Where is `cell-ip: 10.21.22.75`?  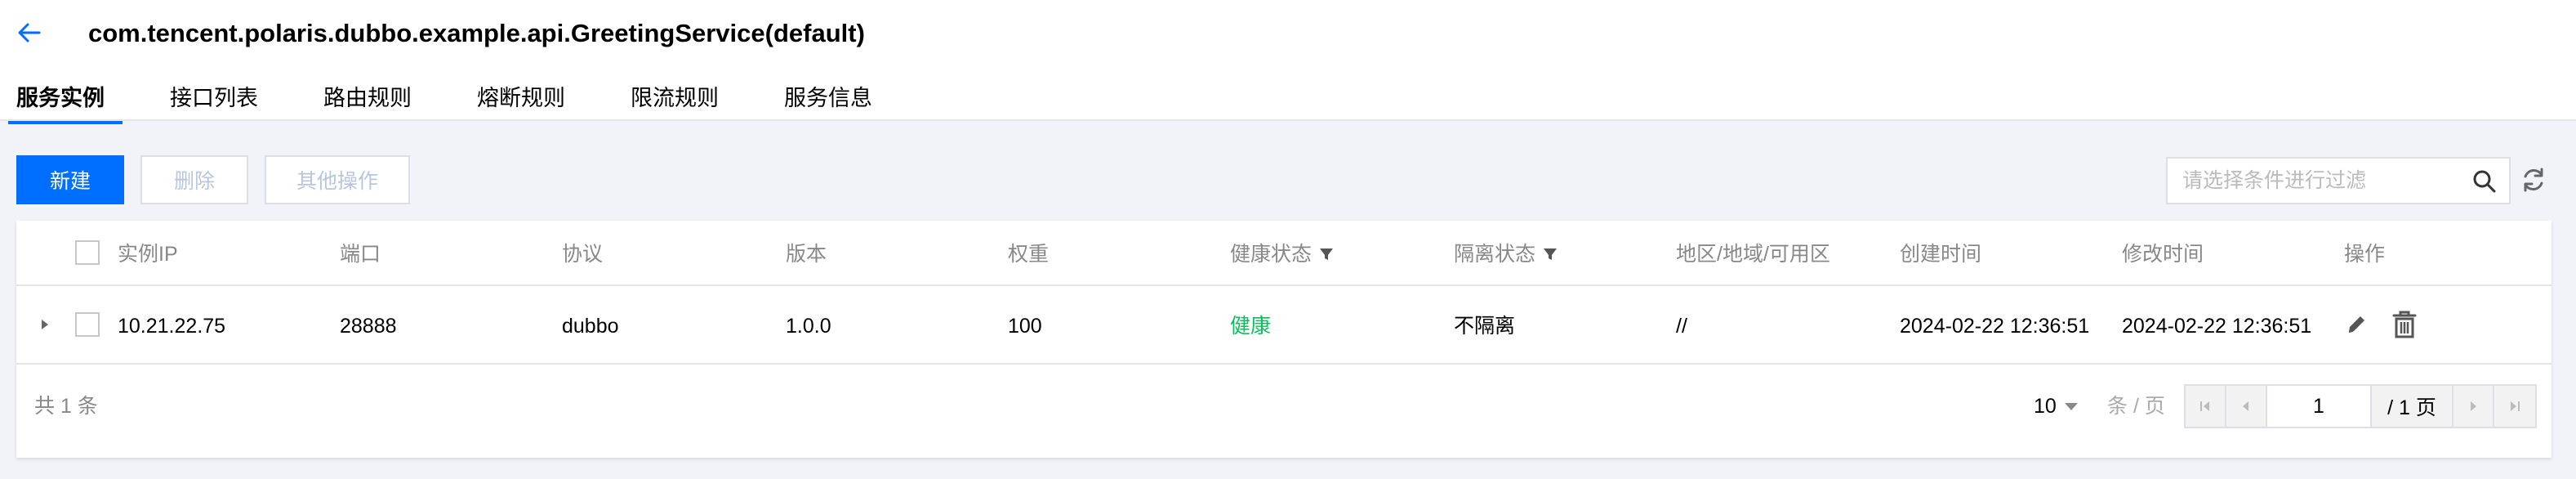
cell-ip: 10.21.22.75 is located at coordinates (172, 326).